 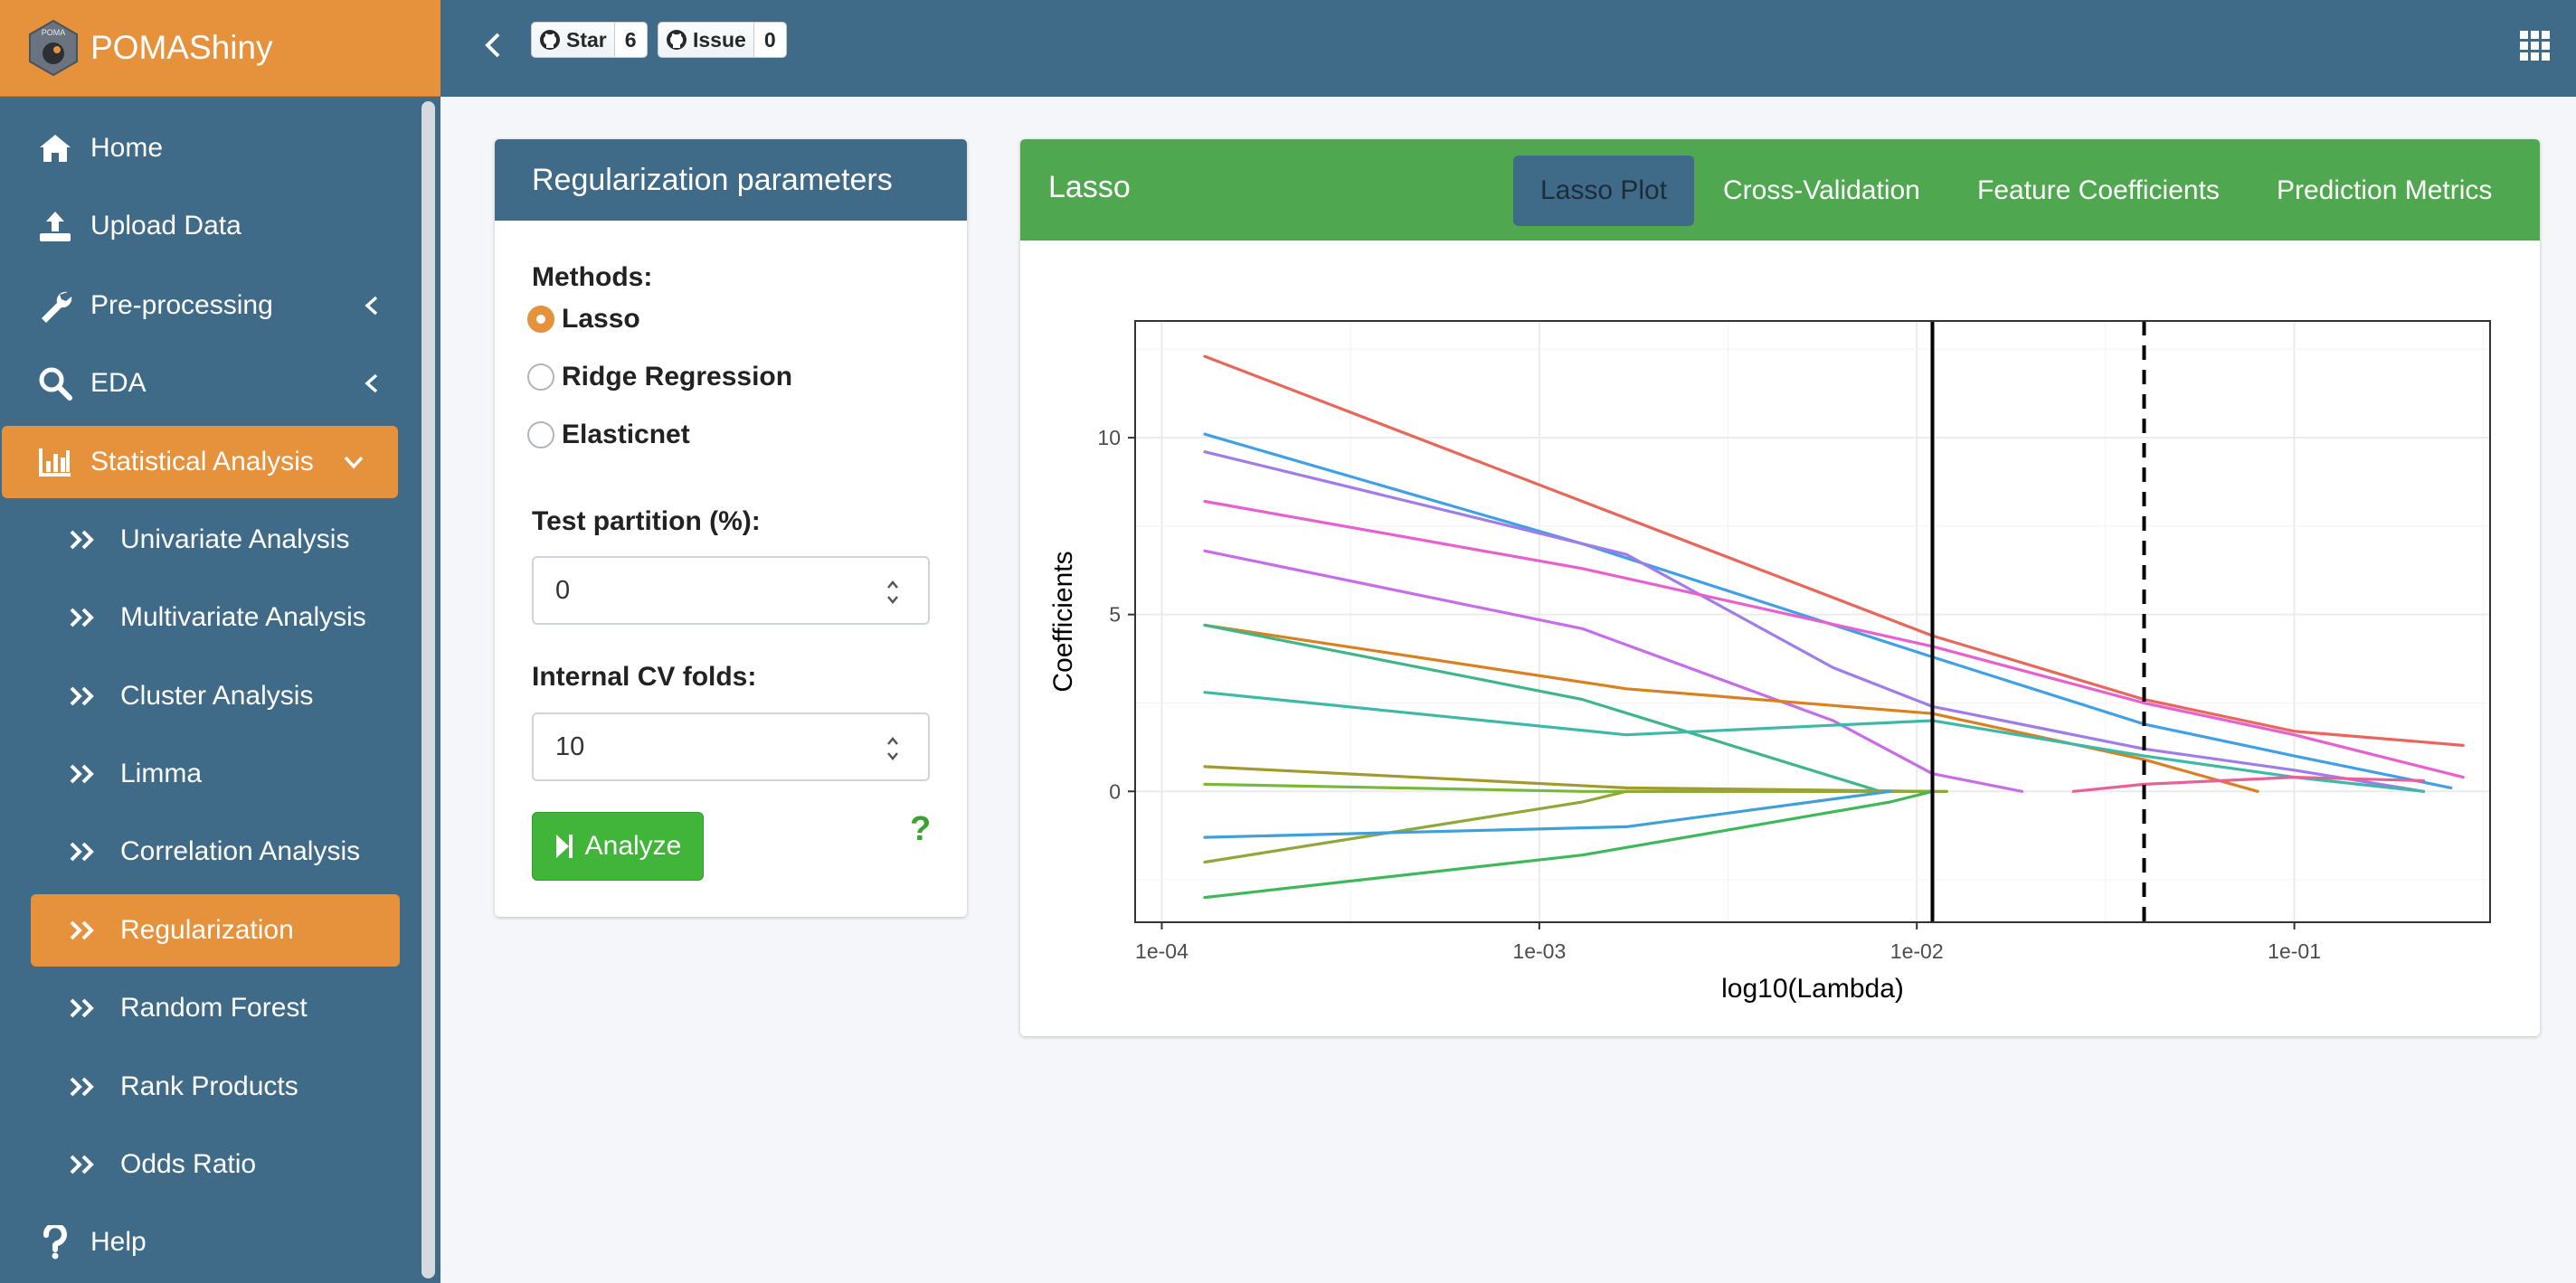 What do you see at coordinates (243, 617) in the screenshot?
I see `sidebar-subitem-label: Multivariate Analysis` at bounding box center [243, 617].